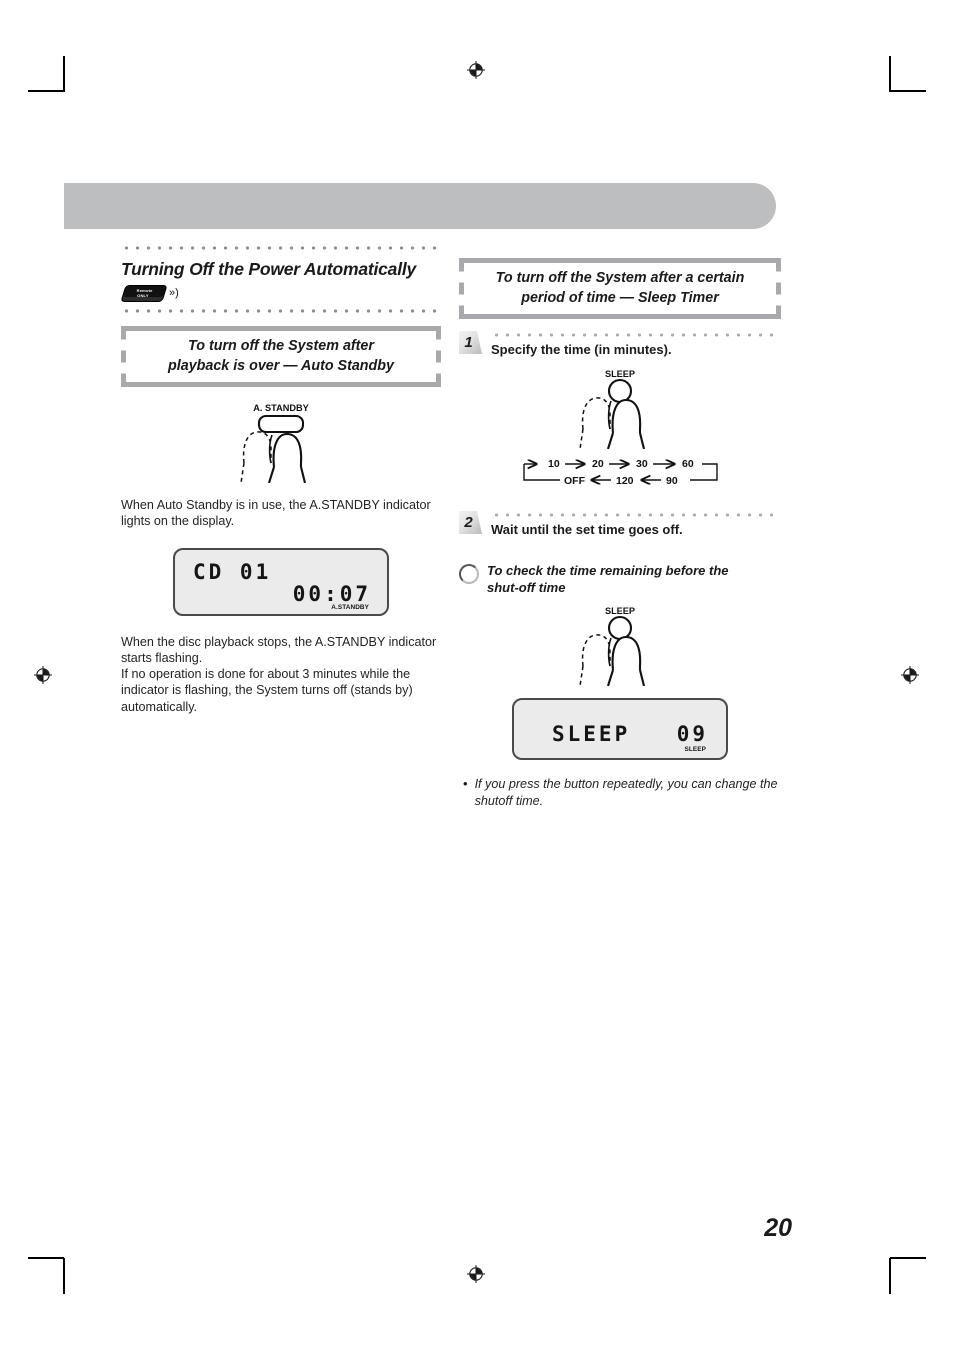  I want to click on registration-mark-top, so click(476, 70).